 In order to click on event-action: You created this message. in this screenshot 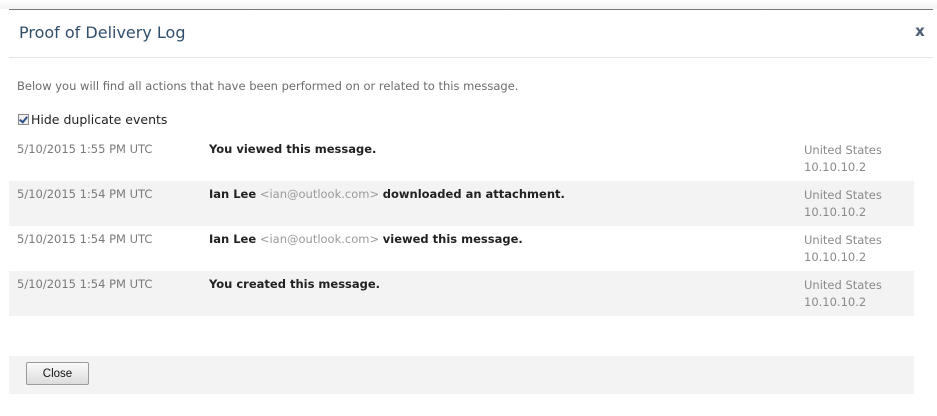, I will do `click(295, 284)`.